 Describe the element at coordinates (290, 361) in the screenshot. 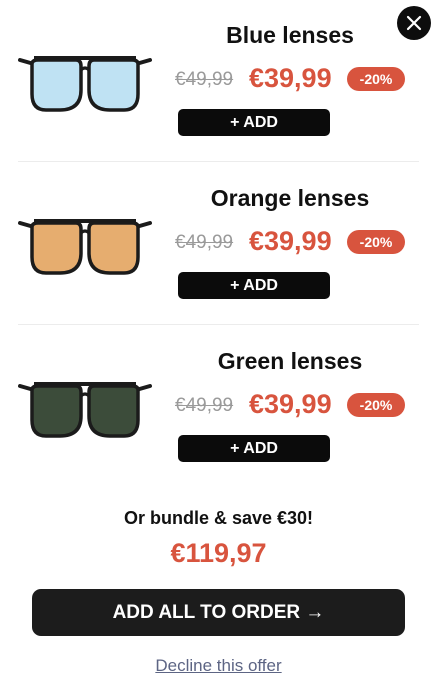

I see `product-title: Green lenses` at that location.